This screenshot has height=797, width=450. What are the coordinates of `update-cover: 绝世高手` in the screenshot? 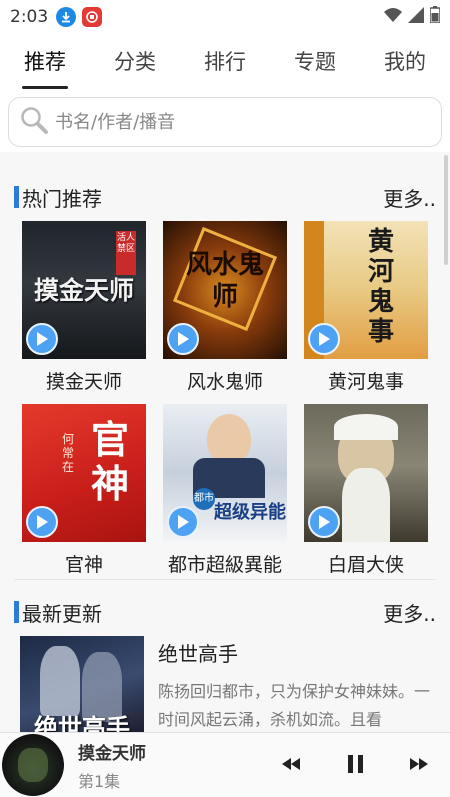 It's located at (82, 686).